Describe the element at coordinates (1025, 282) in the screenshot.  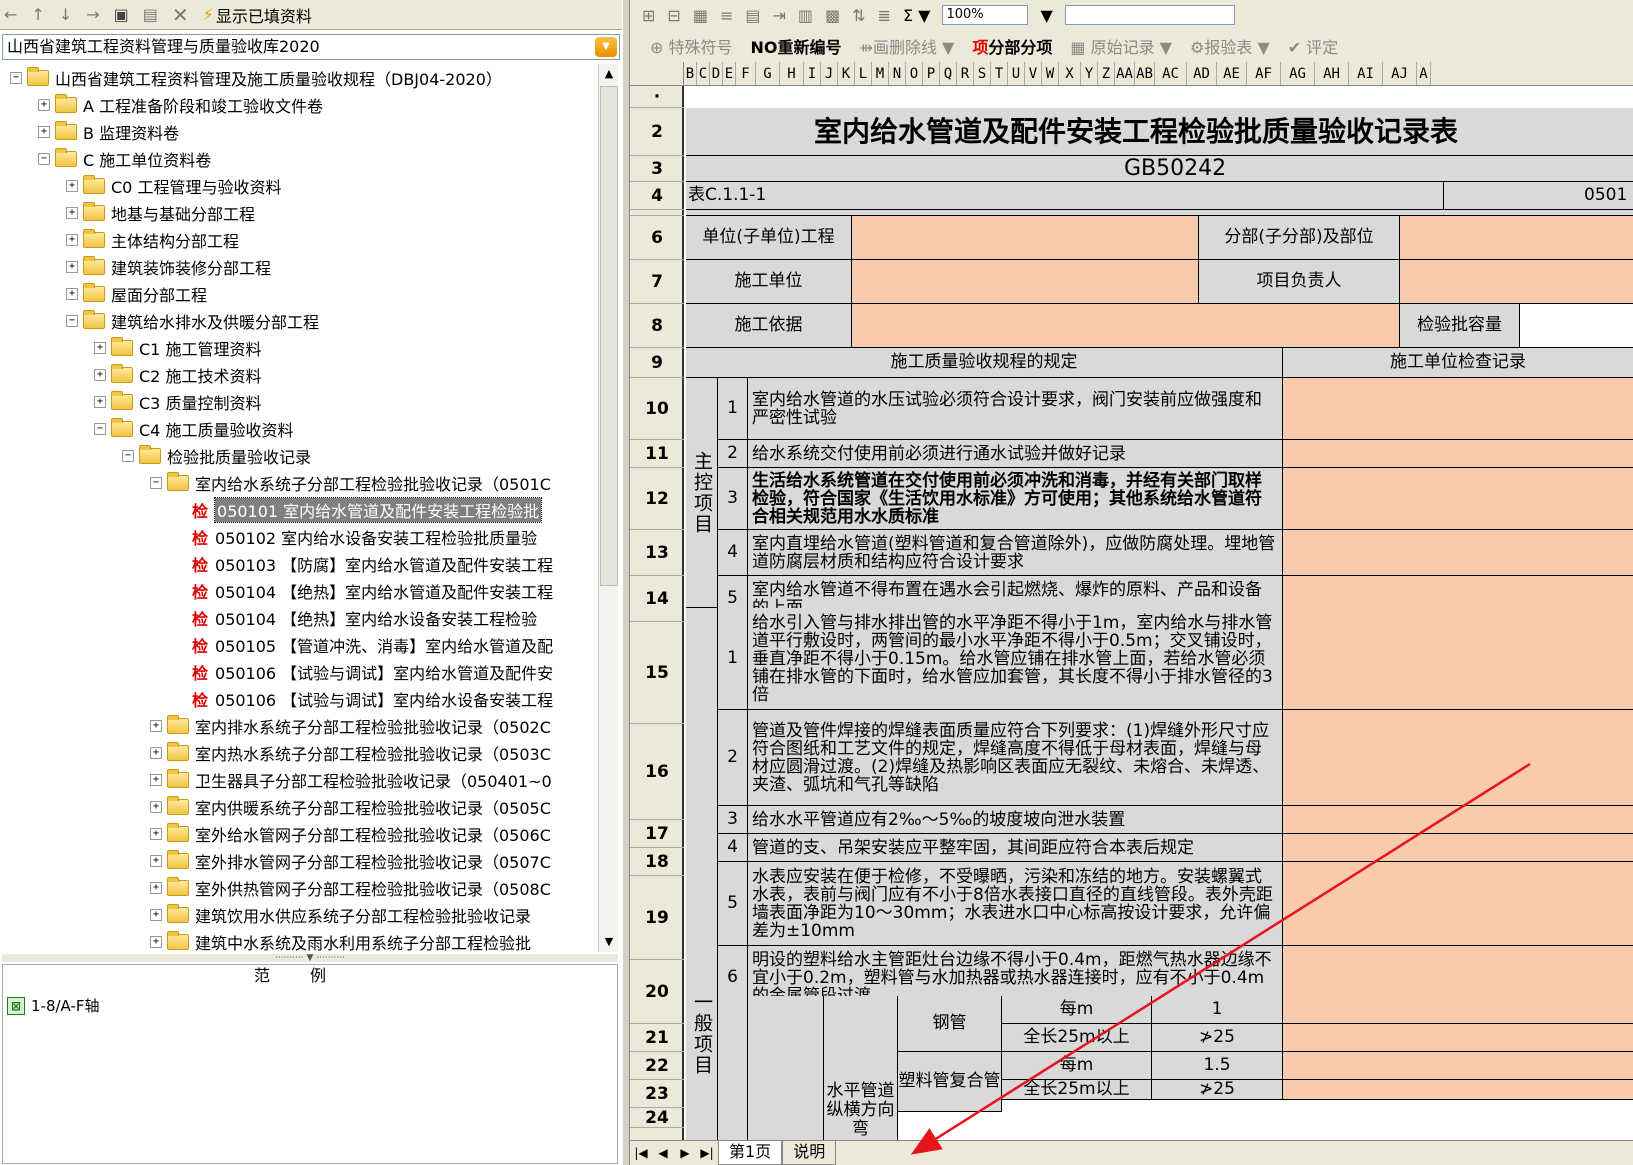
I see `contractor-field` at that location.